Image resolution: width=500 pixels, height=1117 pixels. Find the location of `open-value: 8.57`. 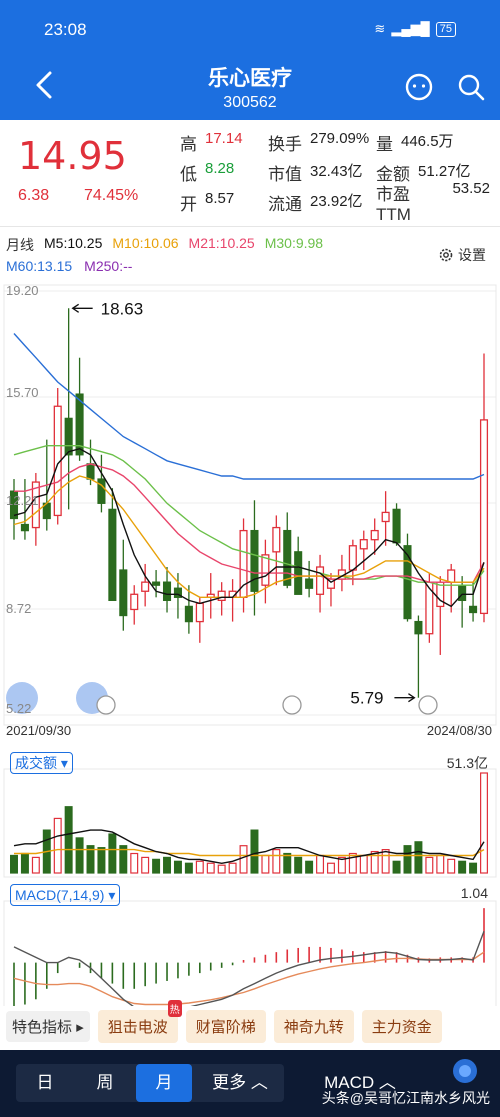

open-value: 8.57 is located at coordinates (220, 198).